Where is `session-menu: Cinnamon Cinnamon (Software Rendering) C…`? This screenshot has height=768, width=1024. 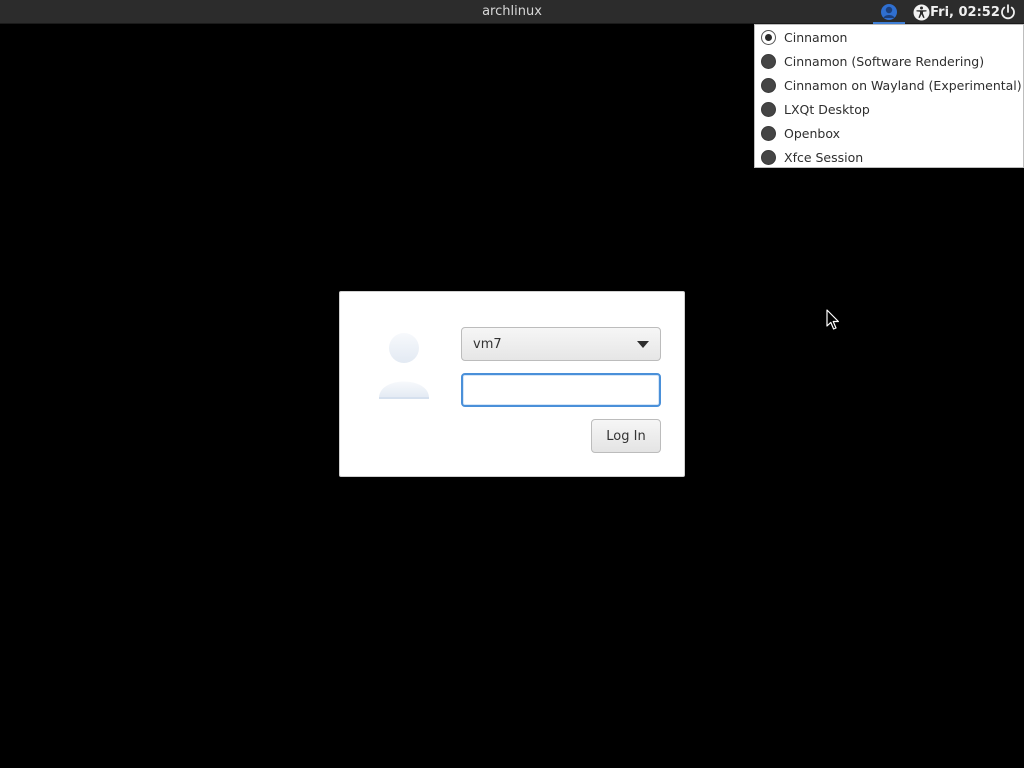 session-menu: Cinnamon Cinnamon (Software Rendering) C… is located at coordinates (889, 96).